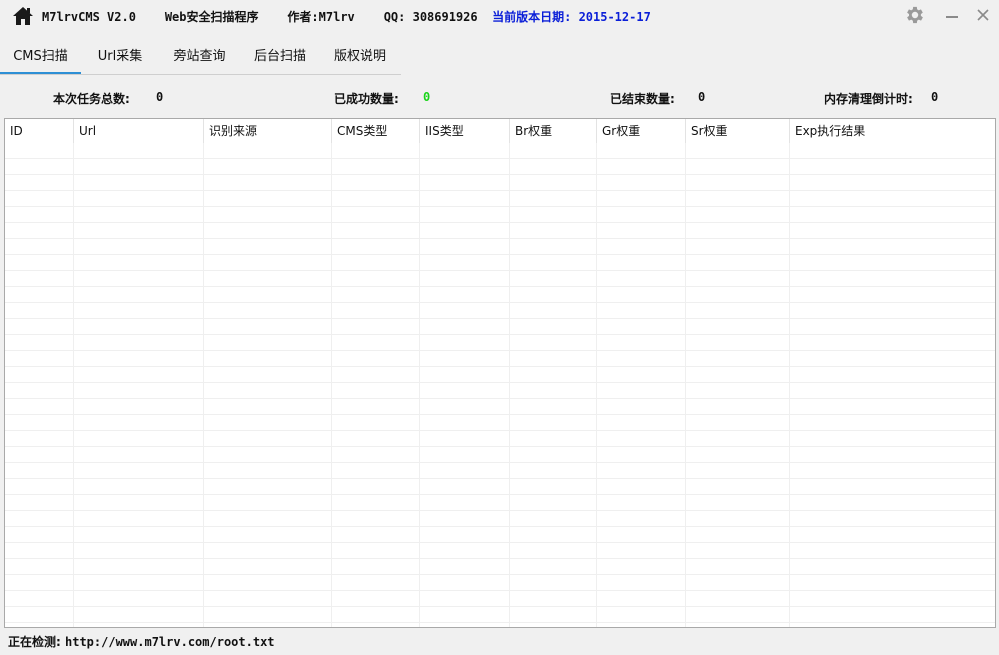  What do you see at coordinates (532, 17) in the screenshot?
I see `version-date-label: 当前版本日期:` at bounding box center [532, 17].